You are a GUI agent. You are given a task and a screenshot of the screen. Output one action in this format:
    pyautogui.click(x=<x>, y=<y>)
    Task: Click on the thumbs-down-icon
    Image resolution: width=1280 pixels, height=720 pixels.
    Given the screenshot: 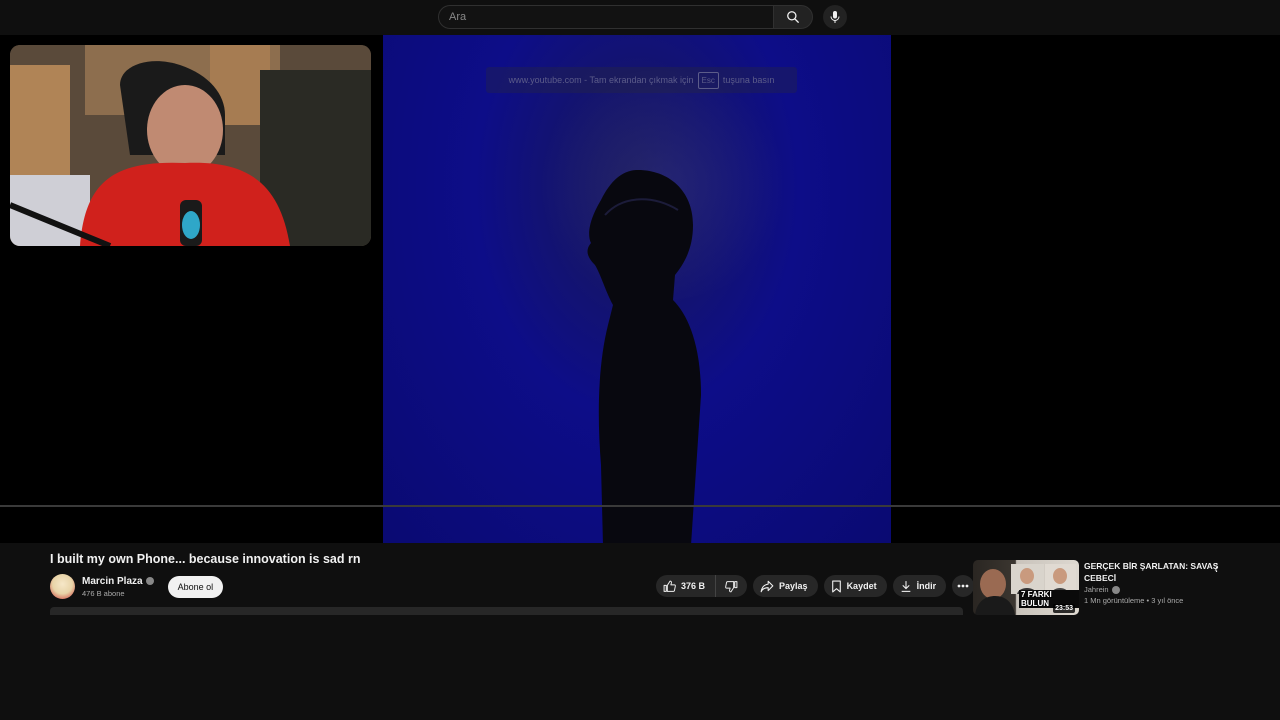 What is the action you would take?
    pyautogui.click(x=731, y=586)
    